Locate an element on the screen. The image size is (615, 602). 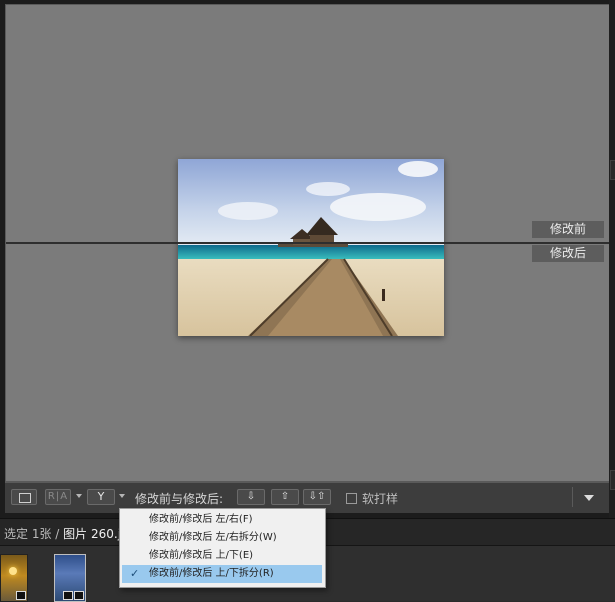
filmstrip-thumbnail-selected is located at coordinates (70, 578).